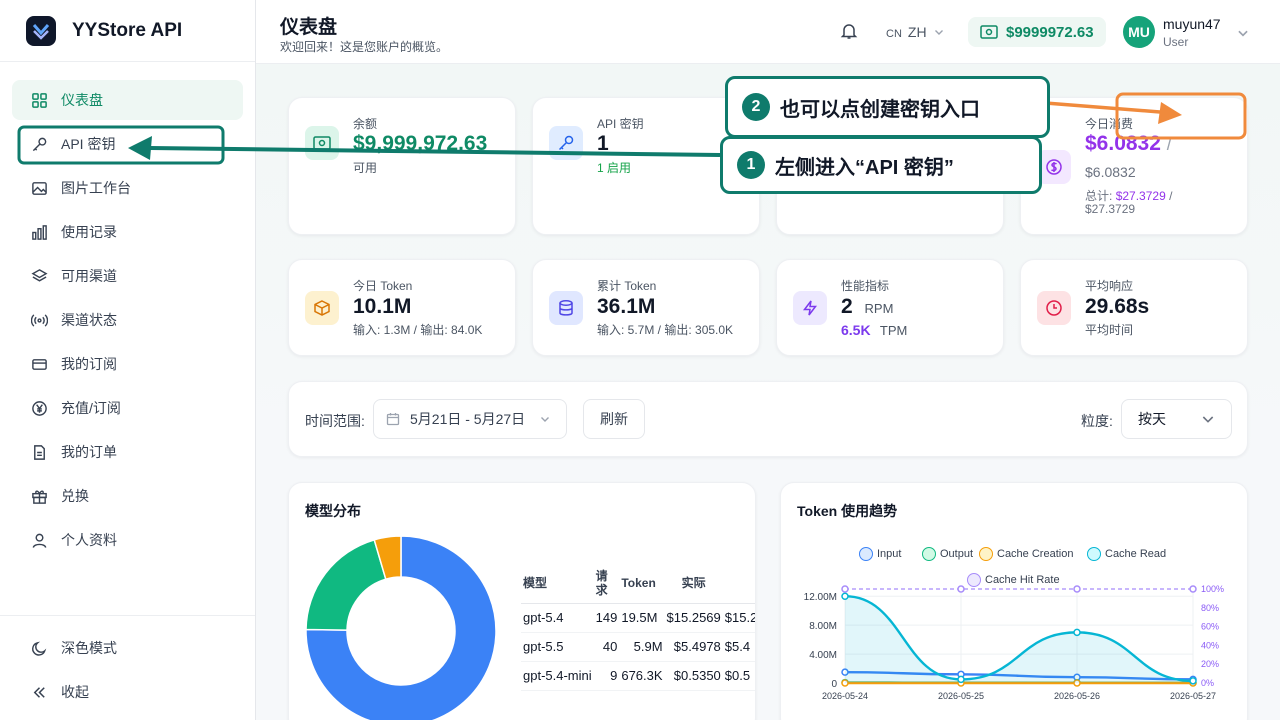 This screenshot has width=1280, height=720. I want to click on callout-step-1: 1 左侧进入“API 密钥”, so click(881, 165).